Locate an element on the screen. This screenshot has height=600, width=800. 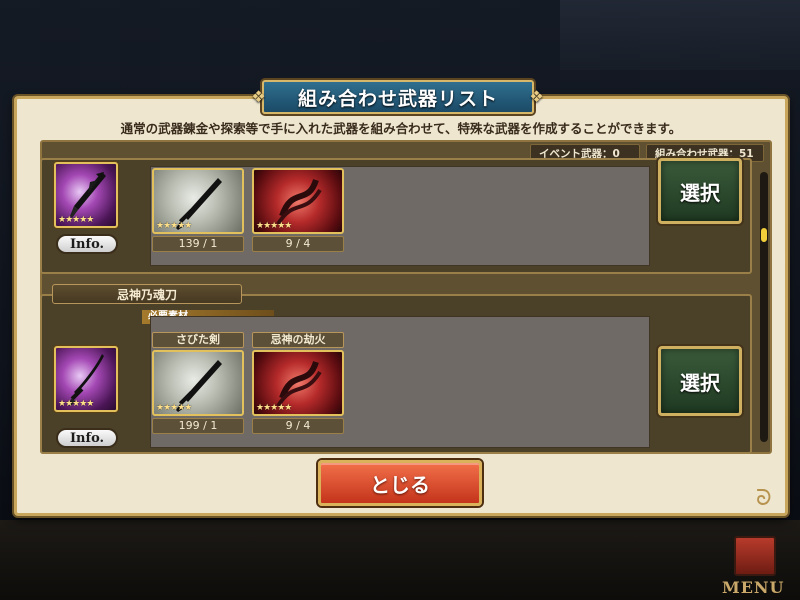
background-floor is located at coordinates (400, 560).